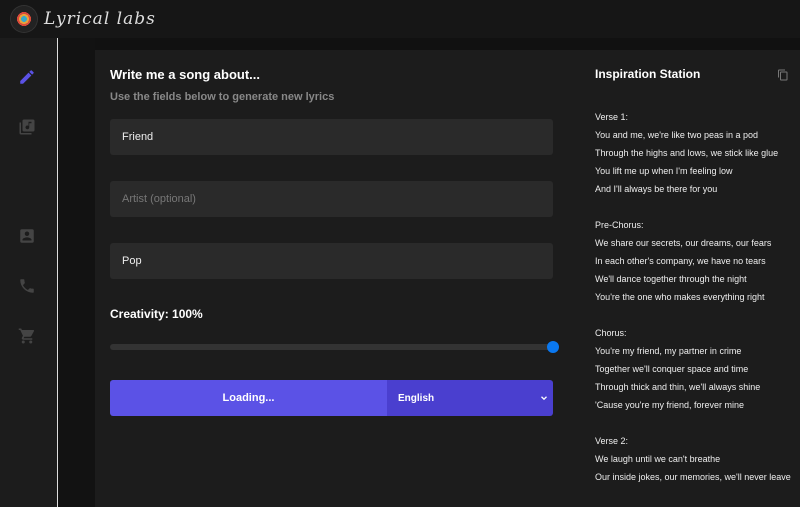  Describe the element at coordinates (331, 261) in the screenshot. I see `genre-input: Pop` at that location.